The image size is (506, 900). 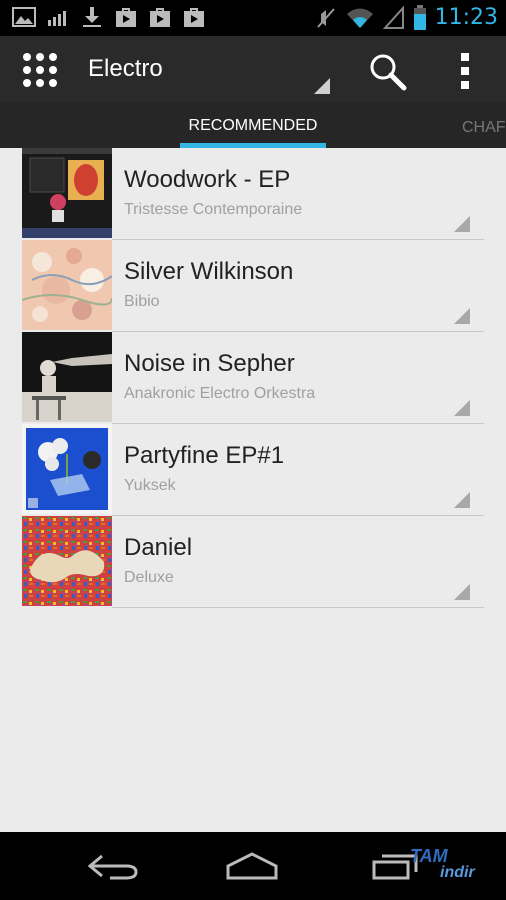 I want to click on album-title: Partyfine EP#1, so click(x=204, y=455).